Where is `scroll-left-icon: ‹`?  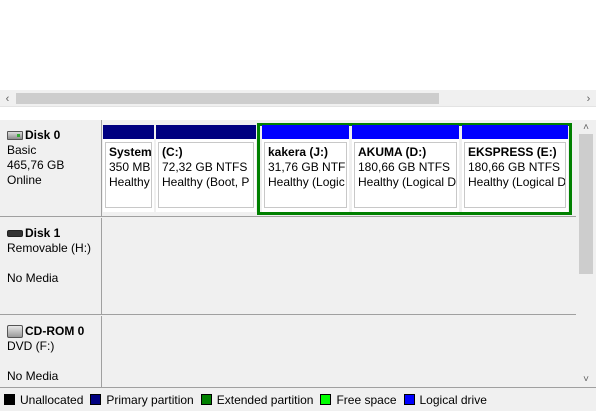 scroll-left-icon: ‹ is located at coordinates (7, 98).